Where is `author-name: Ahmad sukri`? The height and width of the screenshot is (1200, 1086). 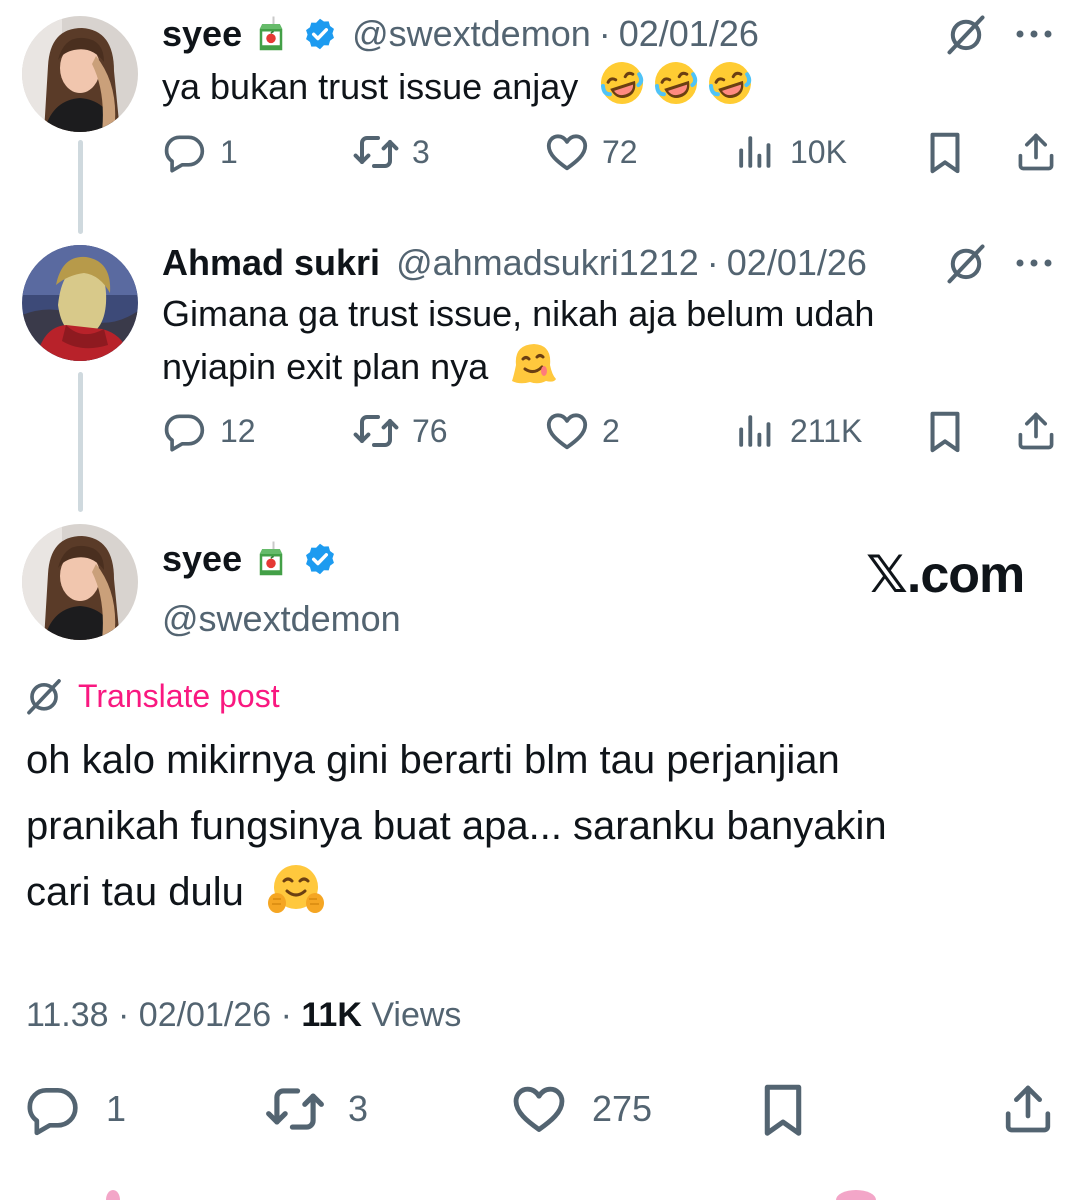 author-name: Ahmad sukri is located at coordinates (271, 263).